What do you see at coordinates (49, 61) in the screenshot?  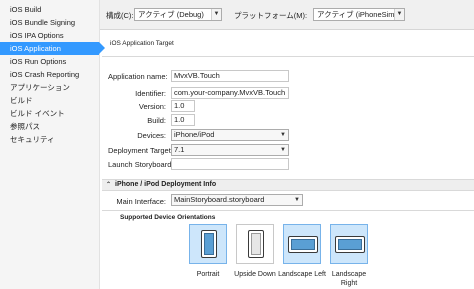 I see `sidebar-item-ios-run-options: iOS Run Options` at bounding box center [49, 61].